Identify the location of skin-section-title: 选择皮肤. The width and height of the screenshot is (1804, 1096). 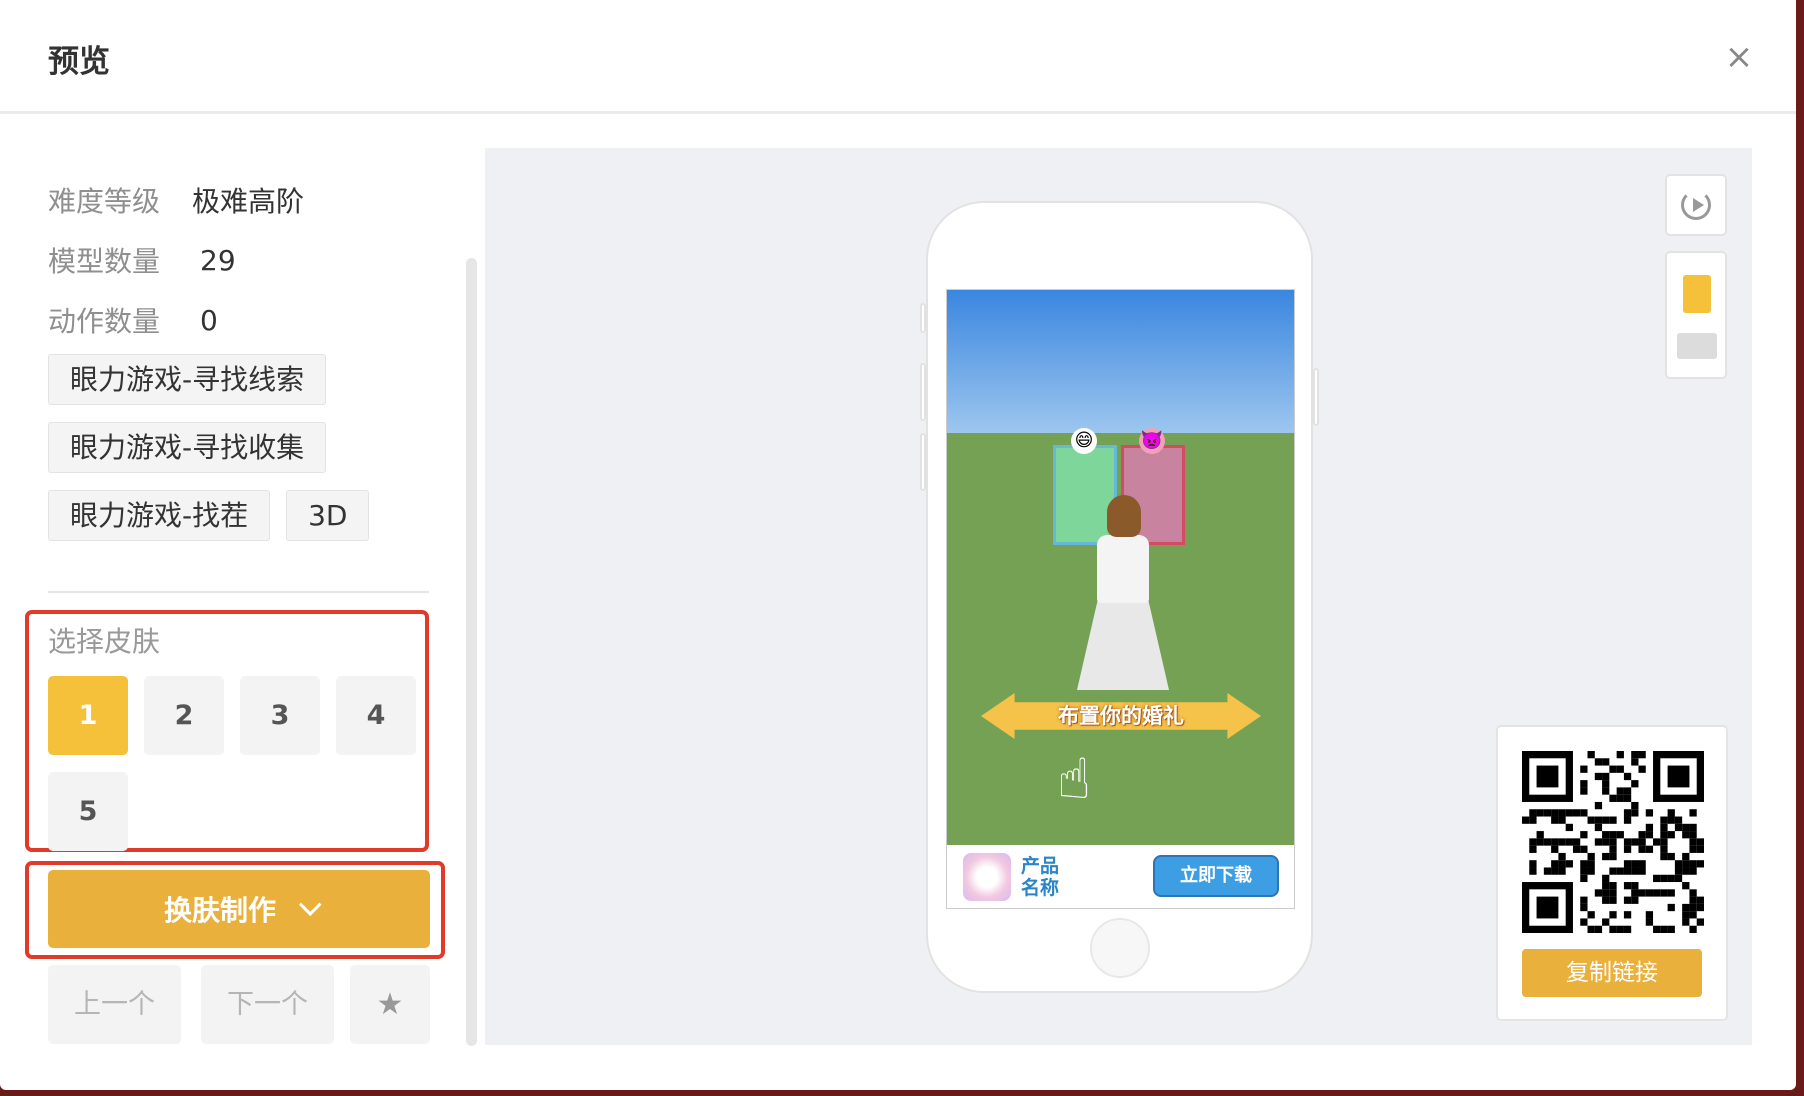
(104, 641).